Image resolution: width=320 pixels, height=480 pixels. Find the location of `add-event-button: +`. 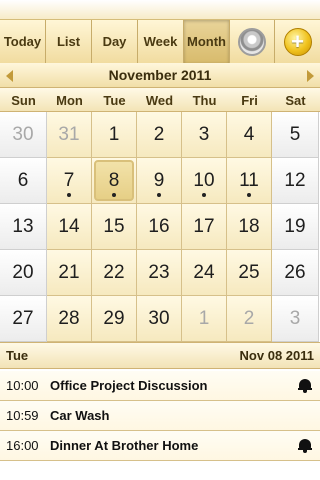

add-event-button: + is located at coordinates (297, 41).